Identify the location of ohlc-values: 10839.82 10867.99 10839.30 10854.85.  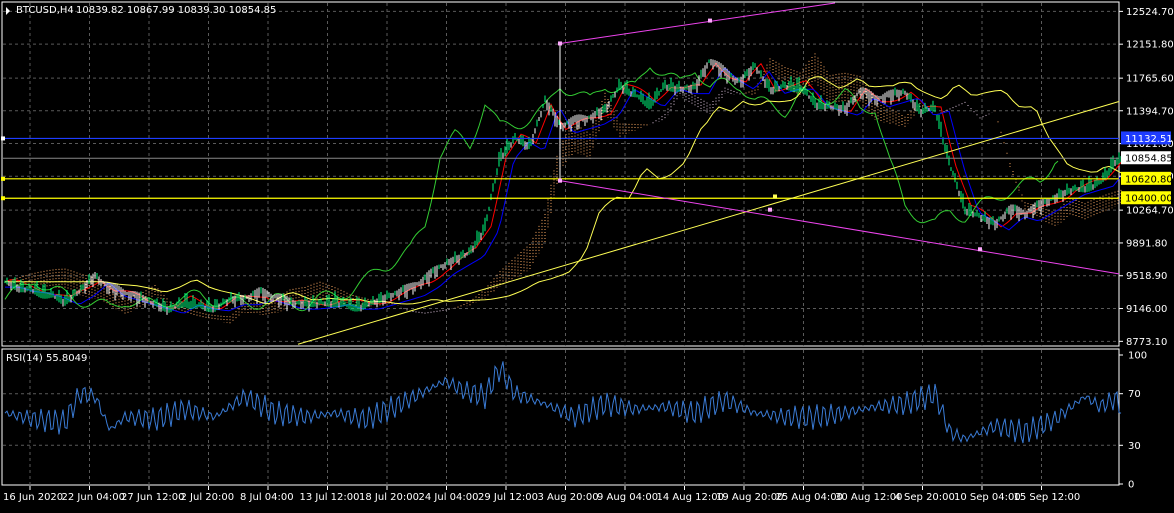
(176, 10).